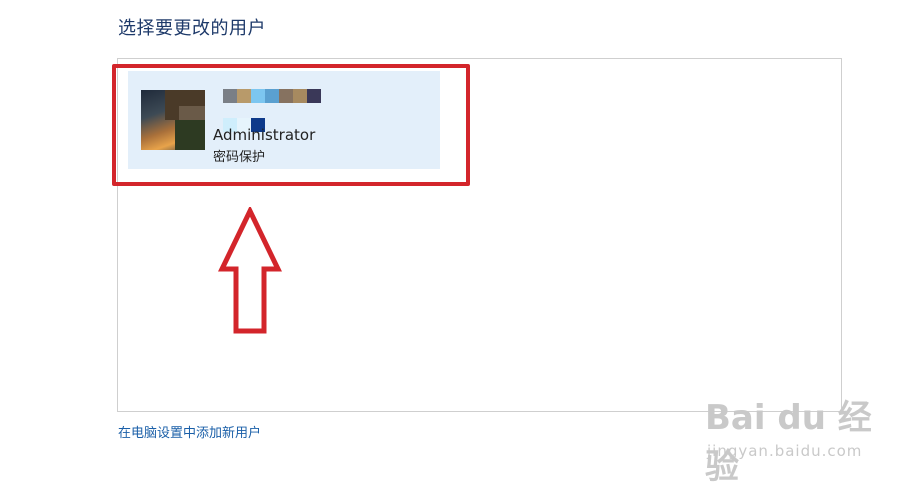 The image size is (918, 488). Describe the element at coordinates (785, 451) in the screenshot. I see `watermark-url: jingyan.baidu.com` at that location.